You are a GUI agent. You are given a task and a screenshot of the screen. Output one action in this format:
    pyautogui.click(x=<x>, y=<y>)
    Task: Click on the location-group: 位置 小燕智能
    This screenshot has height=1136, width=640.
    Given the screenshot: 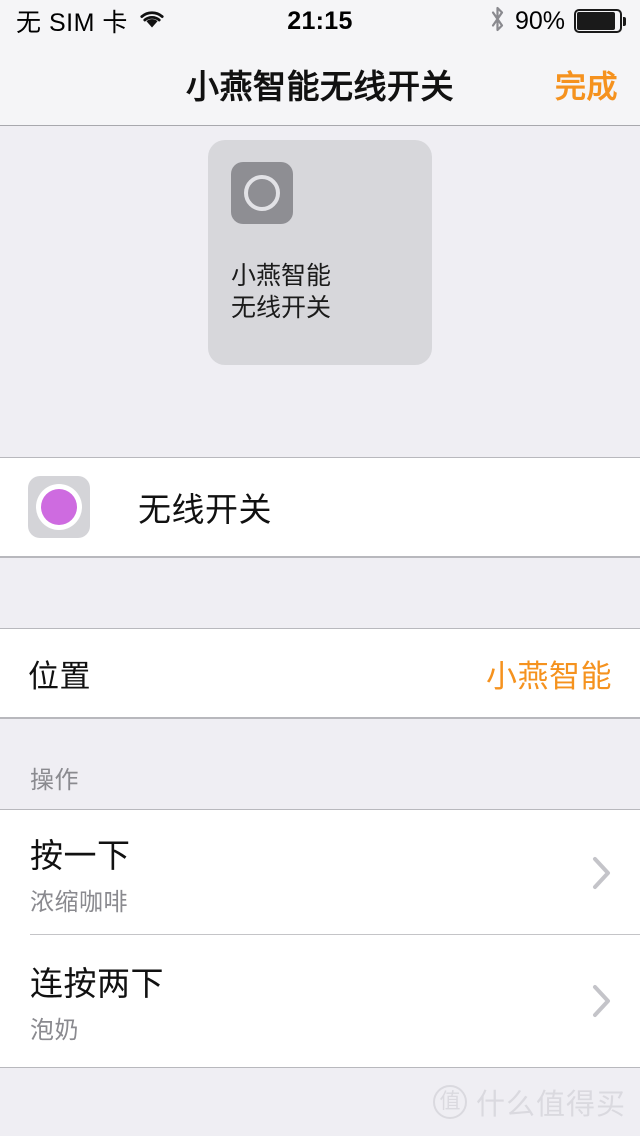 What is the action you would take?
    pyautogui.click(x=320, y=673)
    